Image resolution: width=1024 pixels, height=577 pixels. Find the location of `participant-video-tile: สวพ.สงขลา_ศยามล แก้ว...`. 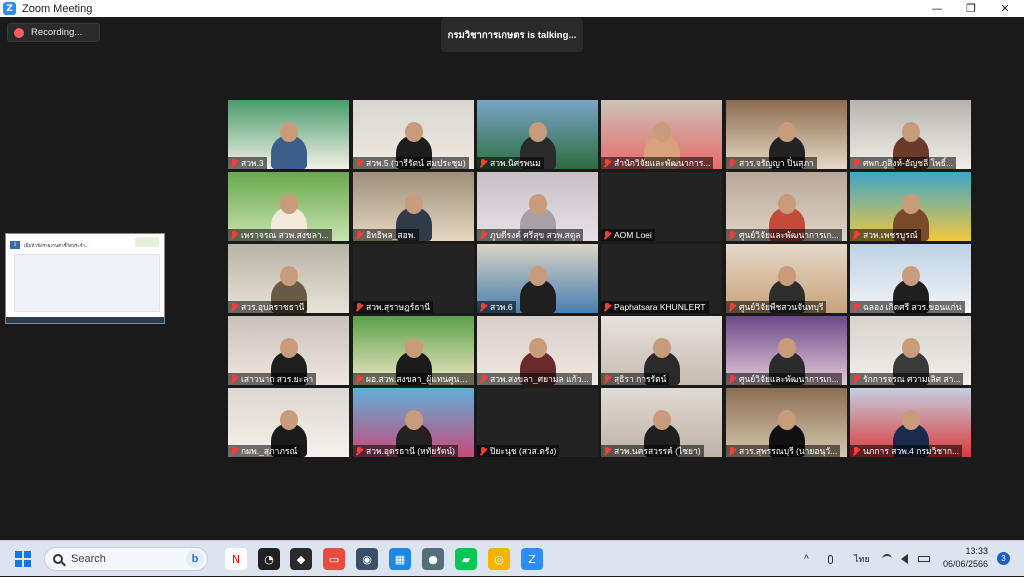

participant-video-tile: สวพ.สงขลา_ศยามล แก้ว... is located at coordinates (537, 350).